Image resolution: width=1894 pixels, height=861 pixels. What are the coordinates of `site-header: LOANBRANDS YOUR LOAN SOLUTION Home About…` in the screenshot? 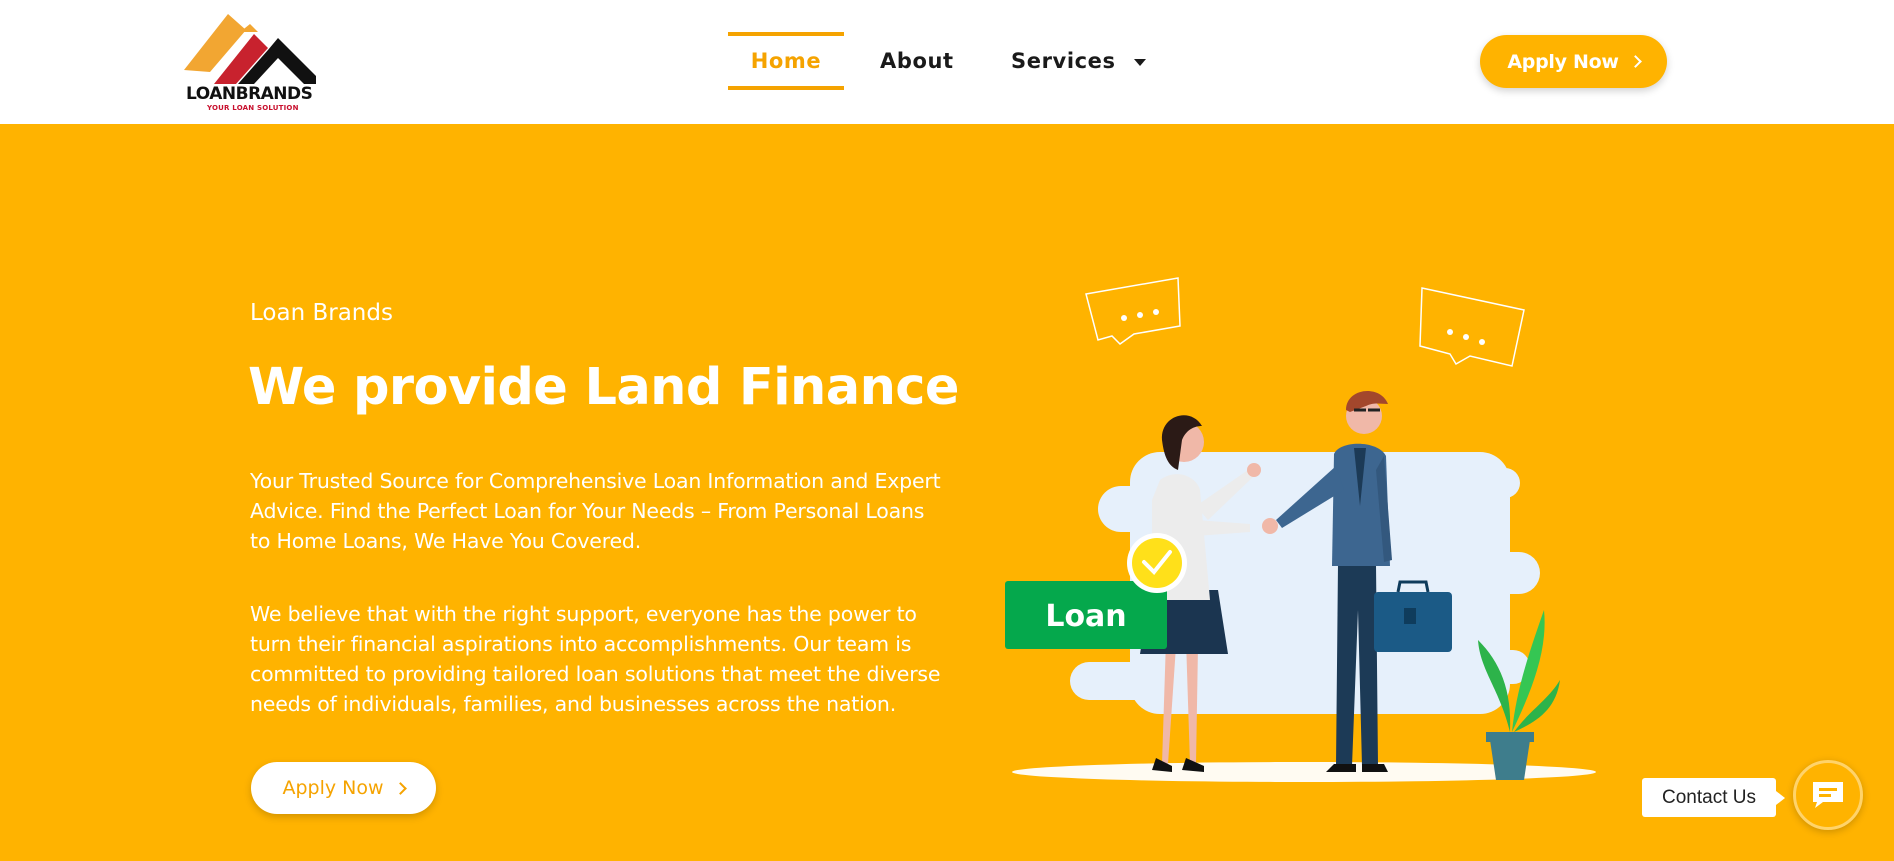 It's located at (947, 62).